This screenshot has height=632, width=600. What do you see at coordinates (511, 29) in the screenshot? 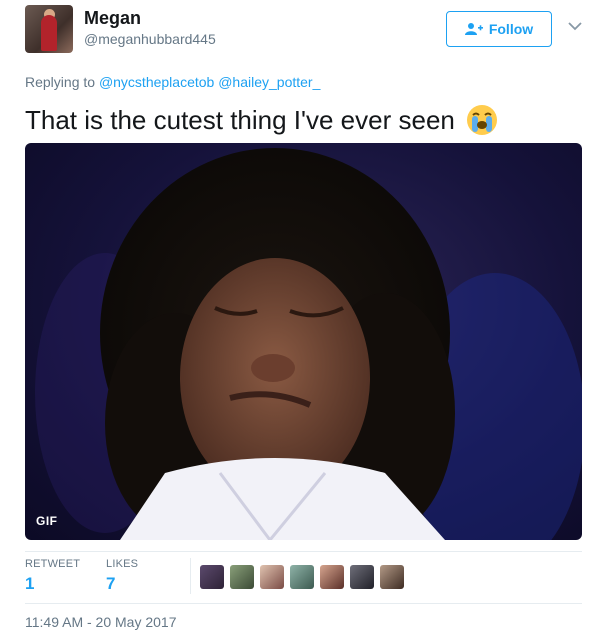
I see `follow-label: Follow` at bounding box center [511, 29].